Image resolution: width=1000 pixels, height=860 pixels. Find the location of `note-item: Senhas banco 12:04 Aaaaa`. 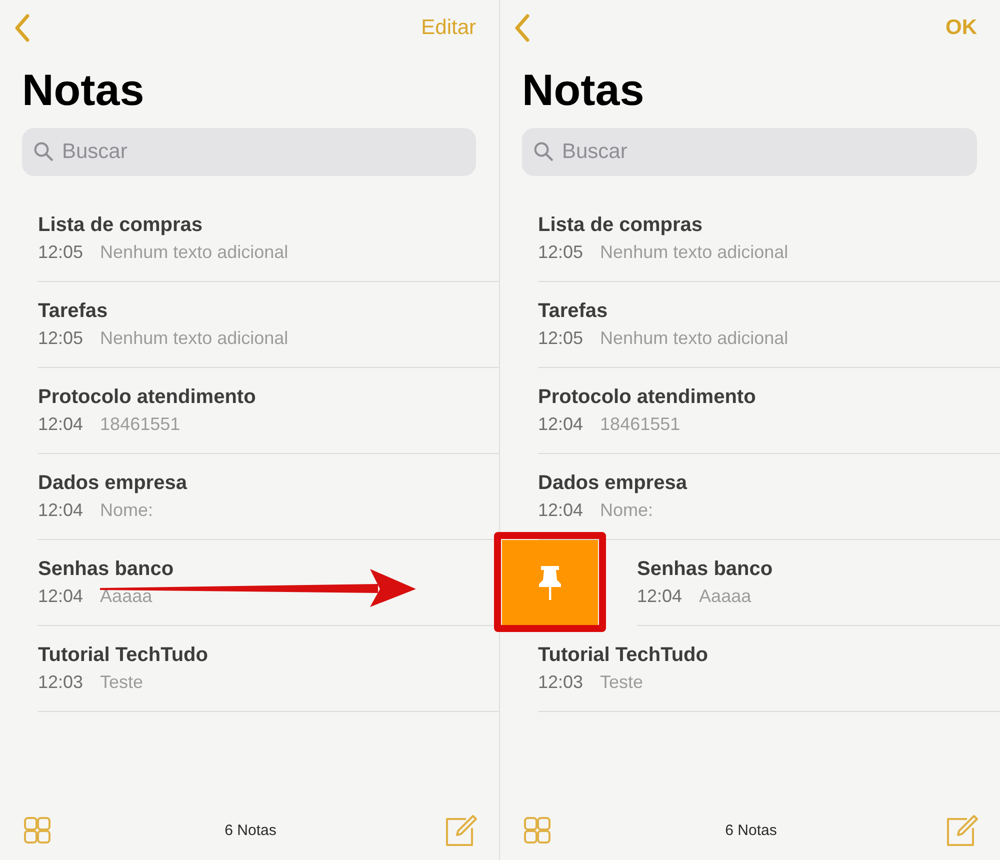

note-item: Senhas banco 12:04 Aaaaa is located at coordinates (818, 583).